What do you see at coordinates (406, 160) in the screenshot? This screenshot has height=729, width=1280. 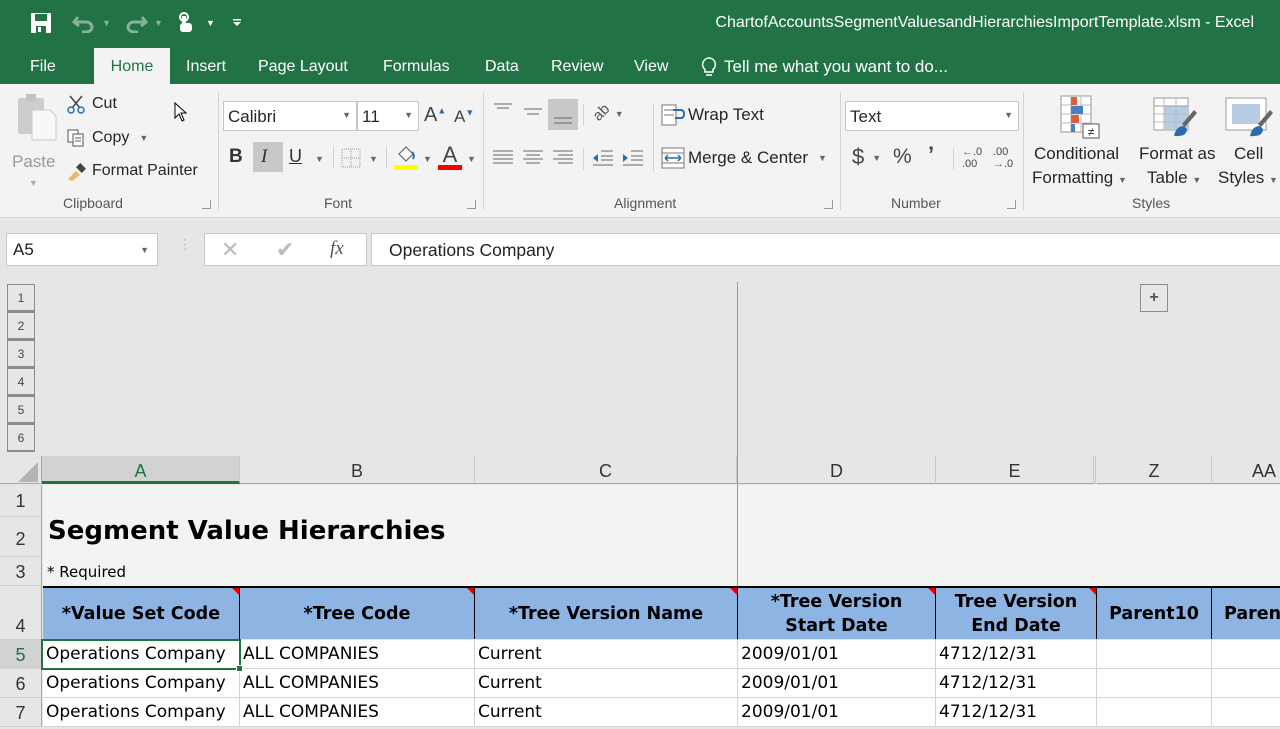 I see `fill-color-button` at bounding box center [406, 160].